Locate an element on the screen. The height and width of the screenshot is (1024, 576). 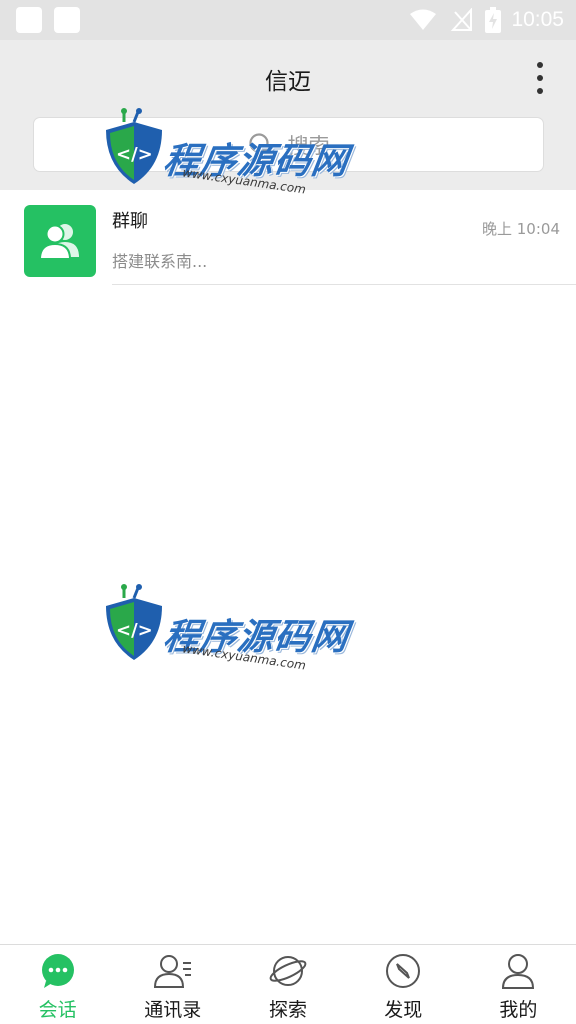
page-title: 信迈 is located at coordinates (288, 82).